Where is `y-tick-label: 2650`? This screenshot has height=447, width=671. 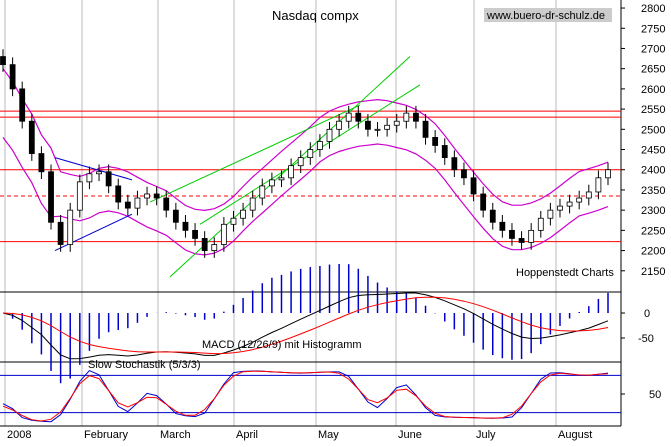 y-tick-label: 2650 is located at coordinates (653, 70).